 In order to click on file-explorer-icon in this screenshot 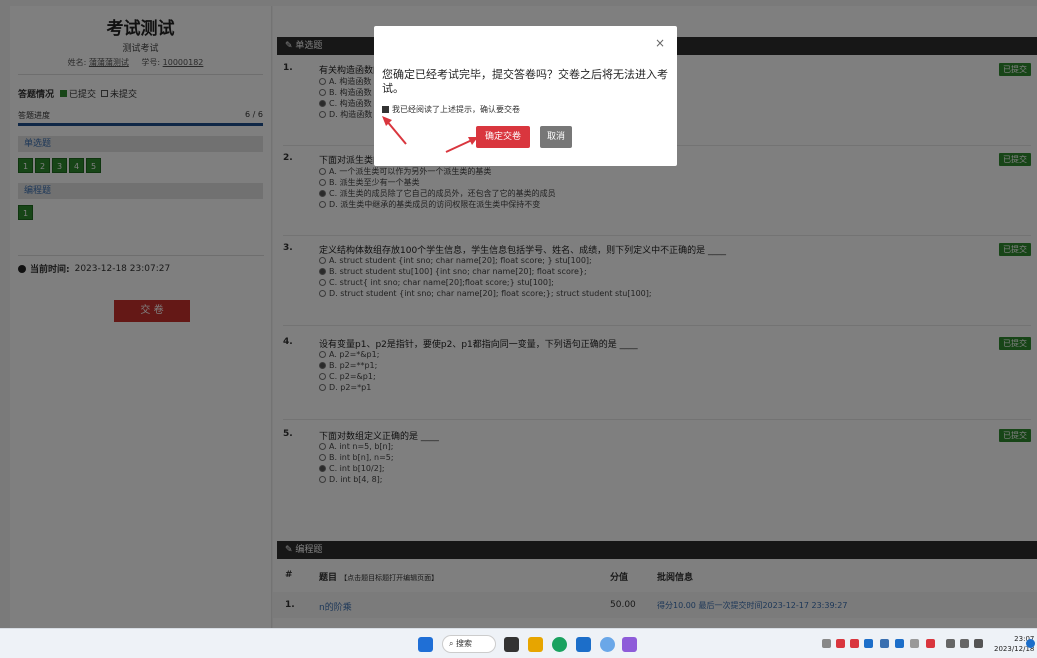, I will do `click(535, 644)`.